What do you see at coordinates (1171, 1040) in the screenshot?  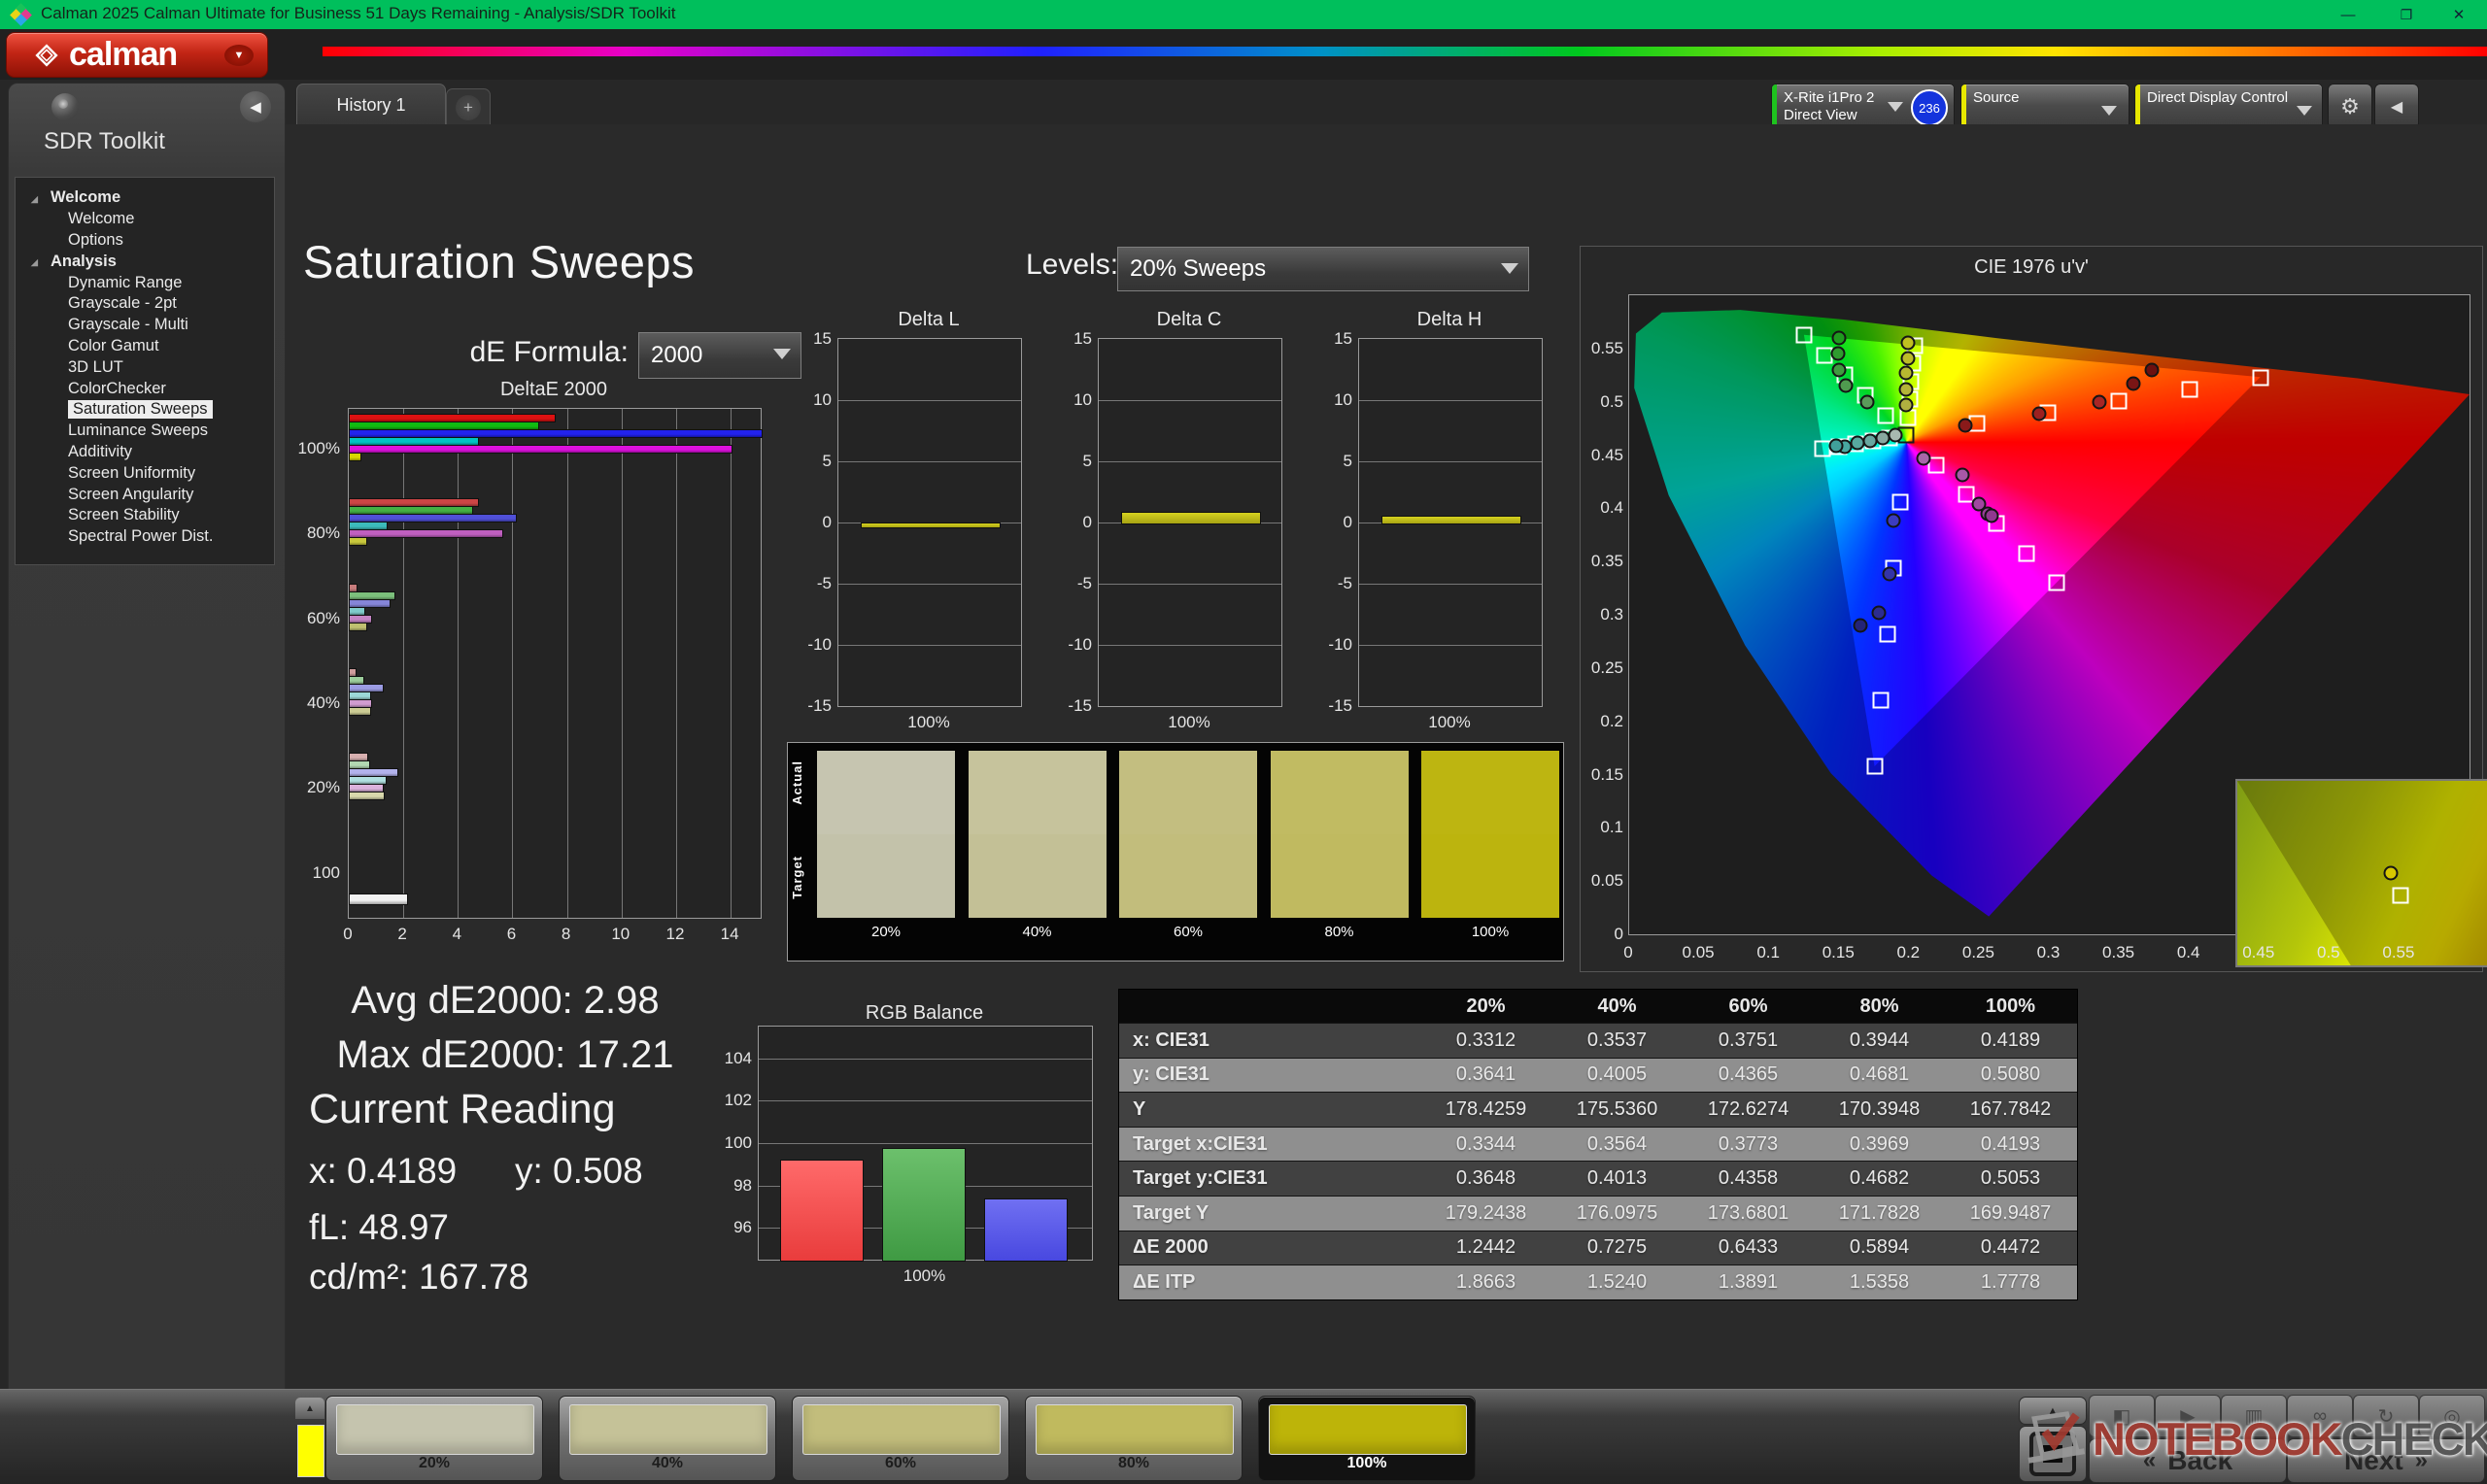 I see `row-label: x: CIE31` at bounding box center [1171, 1040].